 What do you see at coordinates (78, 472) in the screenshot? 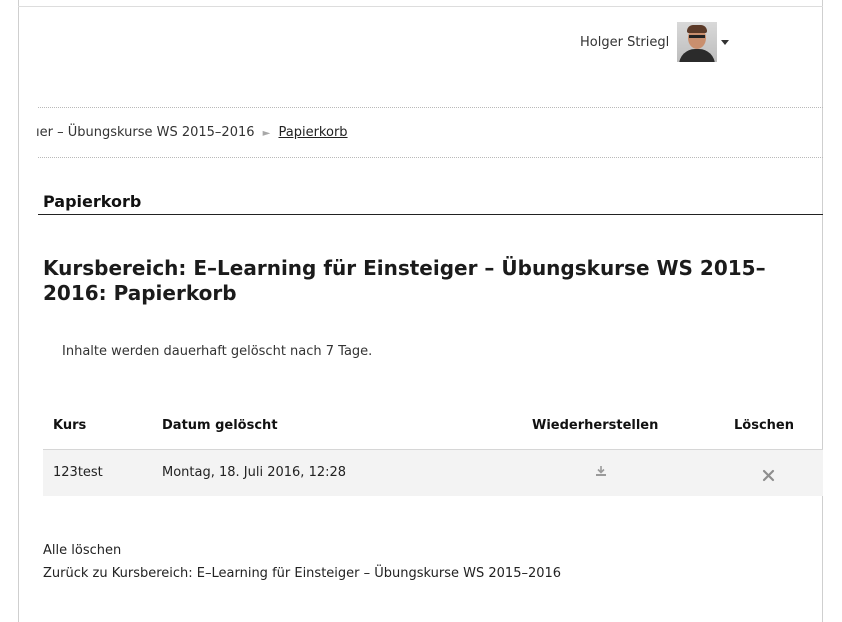
I see `cell-course: 123test` at bounding box center [78, 472].